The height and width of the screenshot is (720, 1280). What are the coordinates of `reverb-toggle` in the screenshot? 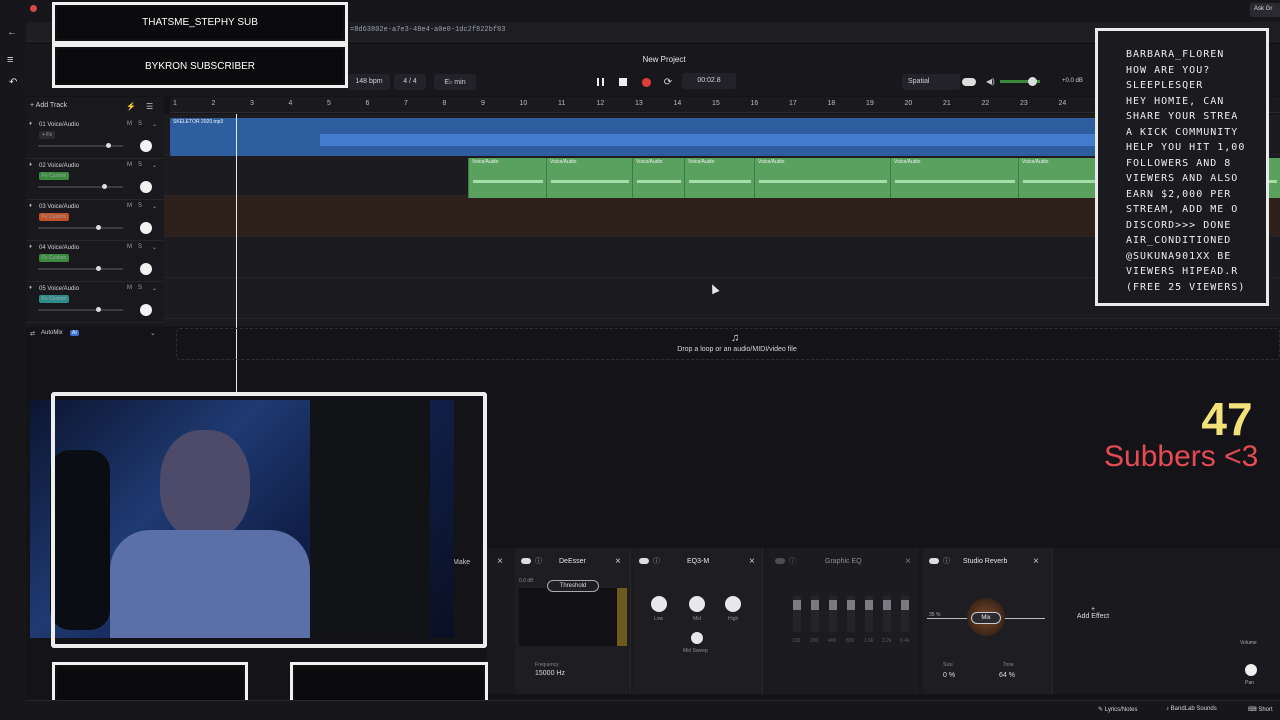 It's located at (934, 561).